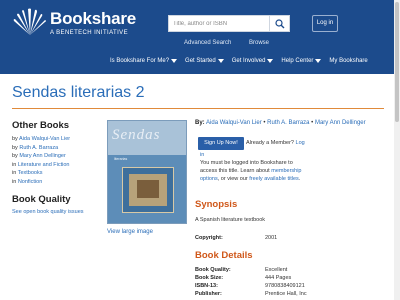 The image size is (400, 300). I want to click on other-books-link: Textbooks, so click(30, 173).